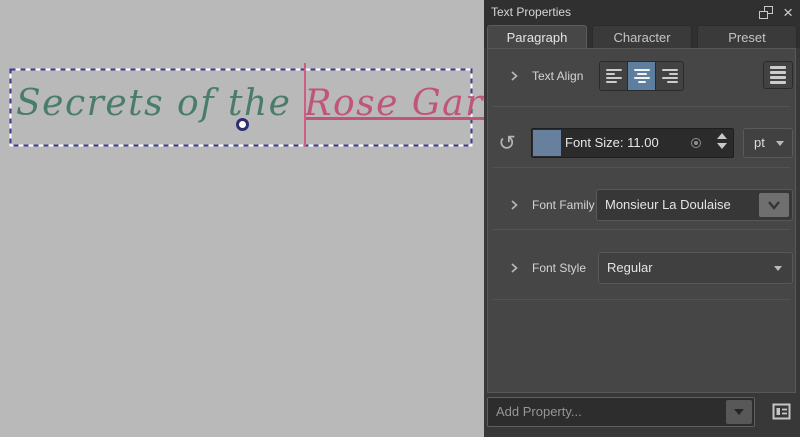 This screenshot has width=800, height=437. I want to click on list-box-icon, so click(781, 411).